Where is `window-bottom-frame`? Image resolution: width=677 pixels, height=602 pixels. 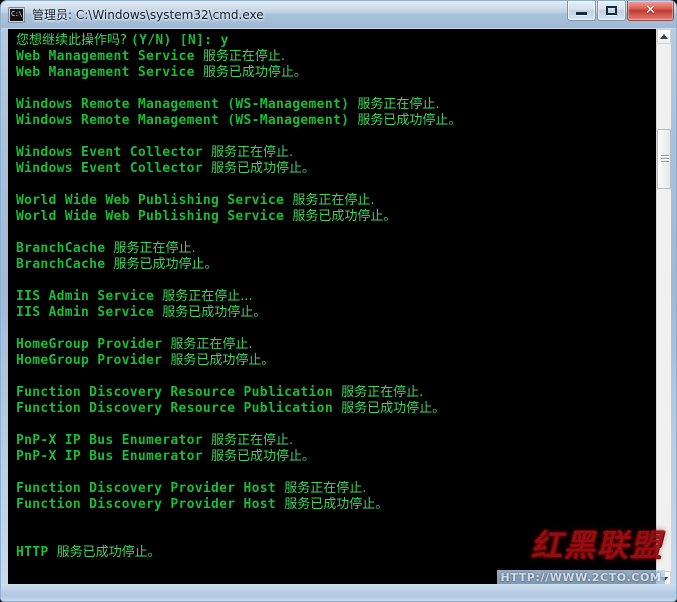
window-bottom-frame is located at coordinates (338, 592).